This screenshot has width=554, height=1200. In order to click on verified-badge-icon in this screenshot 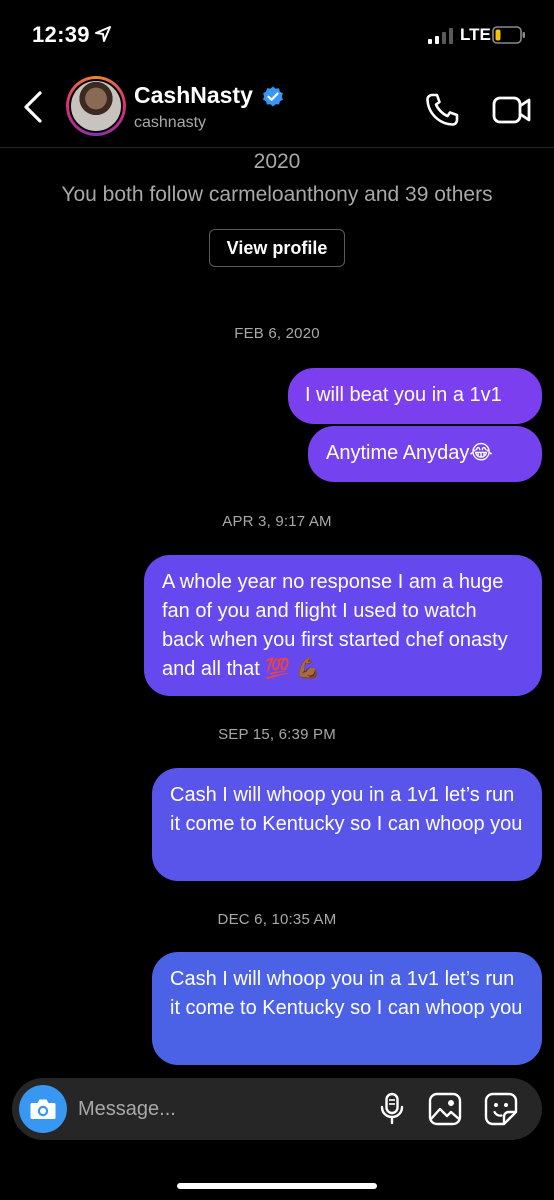, I will do `click(273, 96)`.